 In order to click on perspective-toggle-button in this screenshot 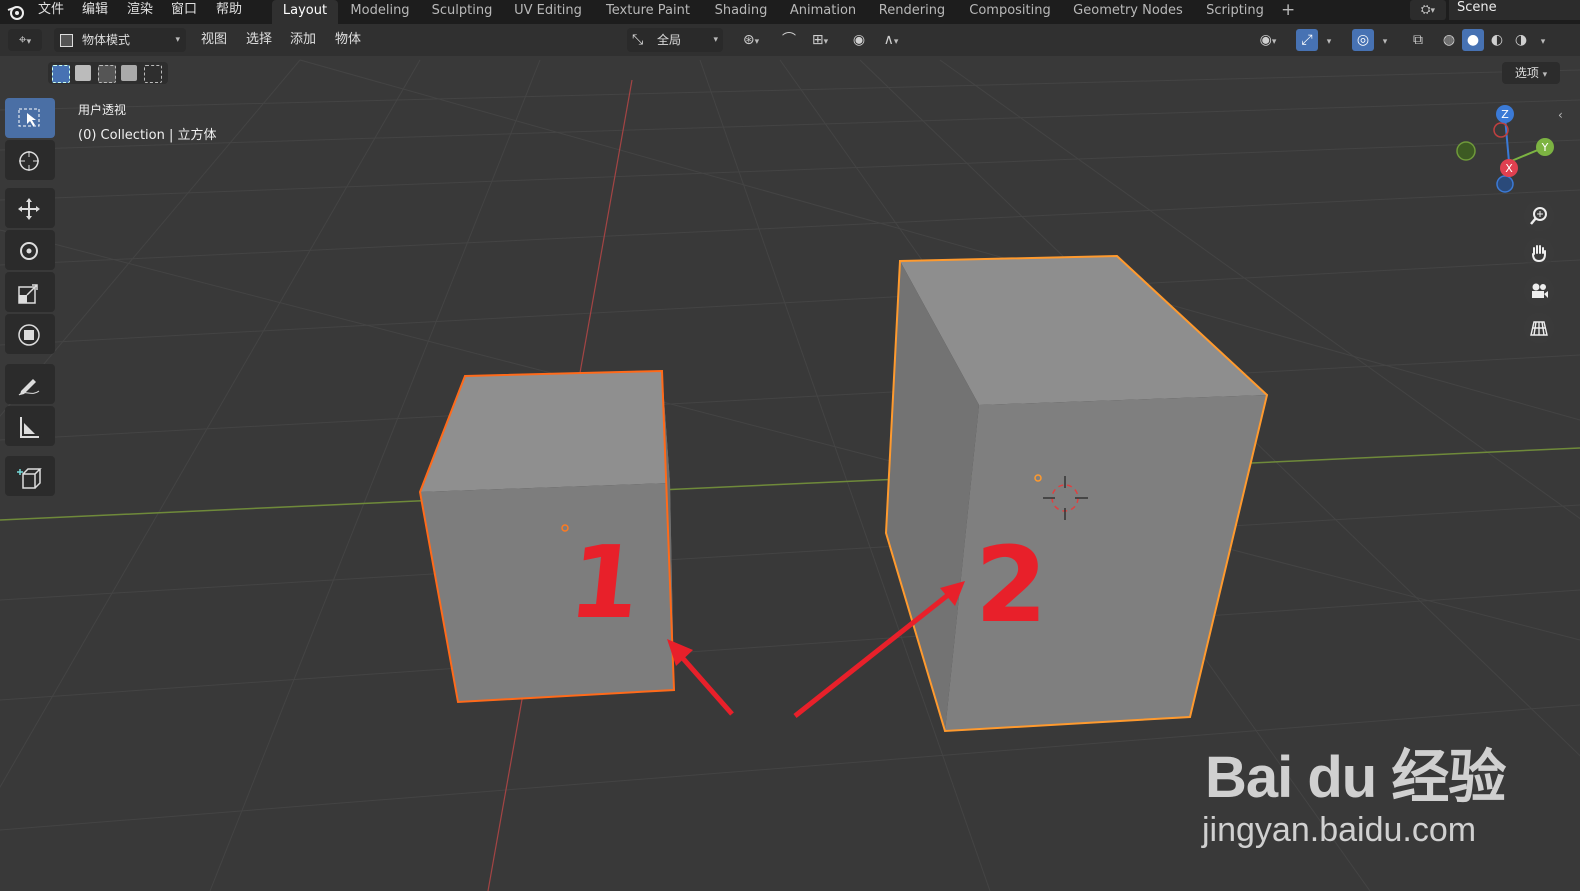, I will do `click(1539, 328)`.